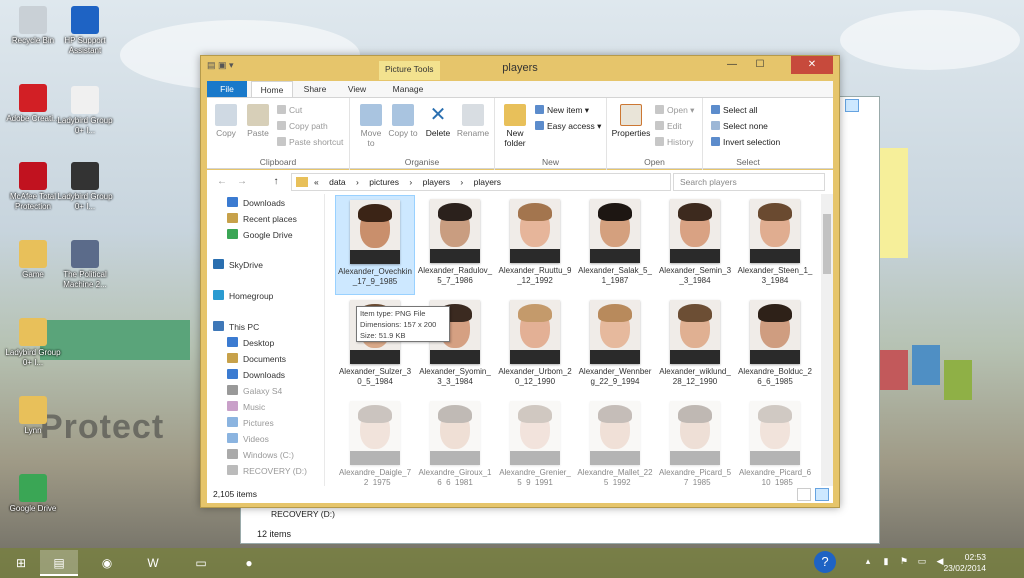  Describe the element at coordinates (310, 142) in the screenshot. I see `paste-shortcut-button: Paste shortcut` at that location.